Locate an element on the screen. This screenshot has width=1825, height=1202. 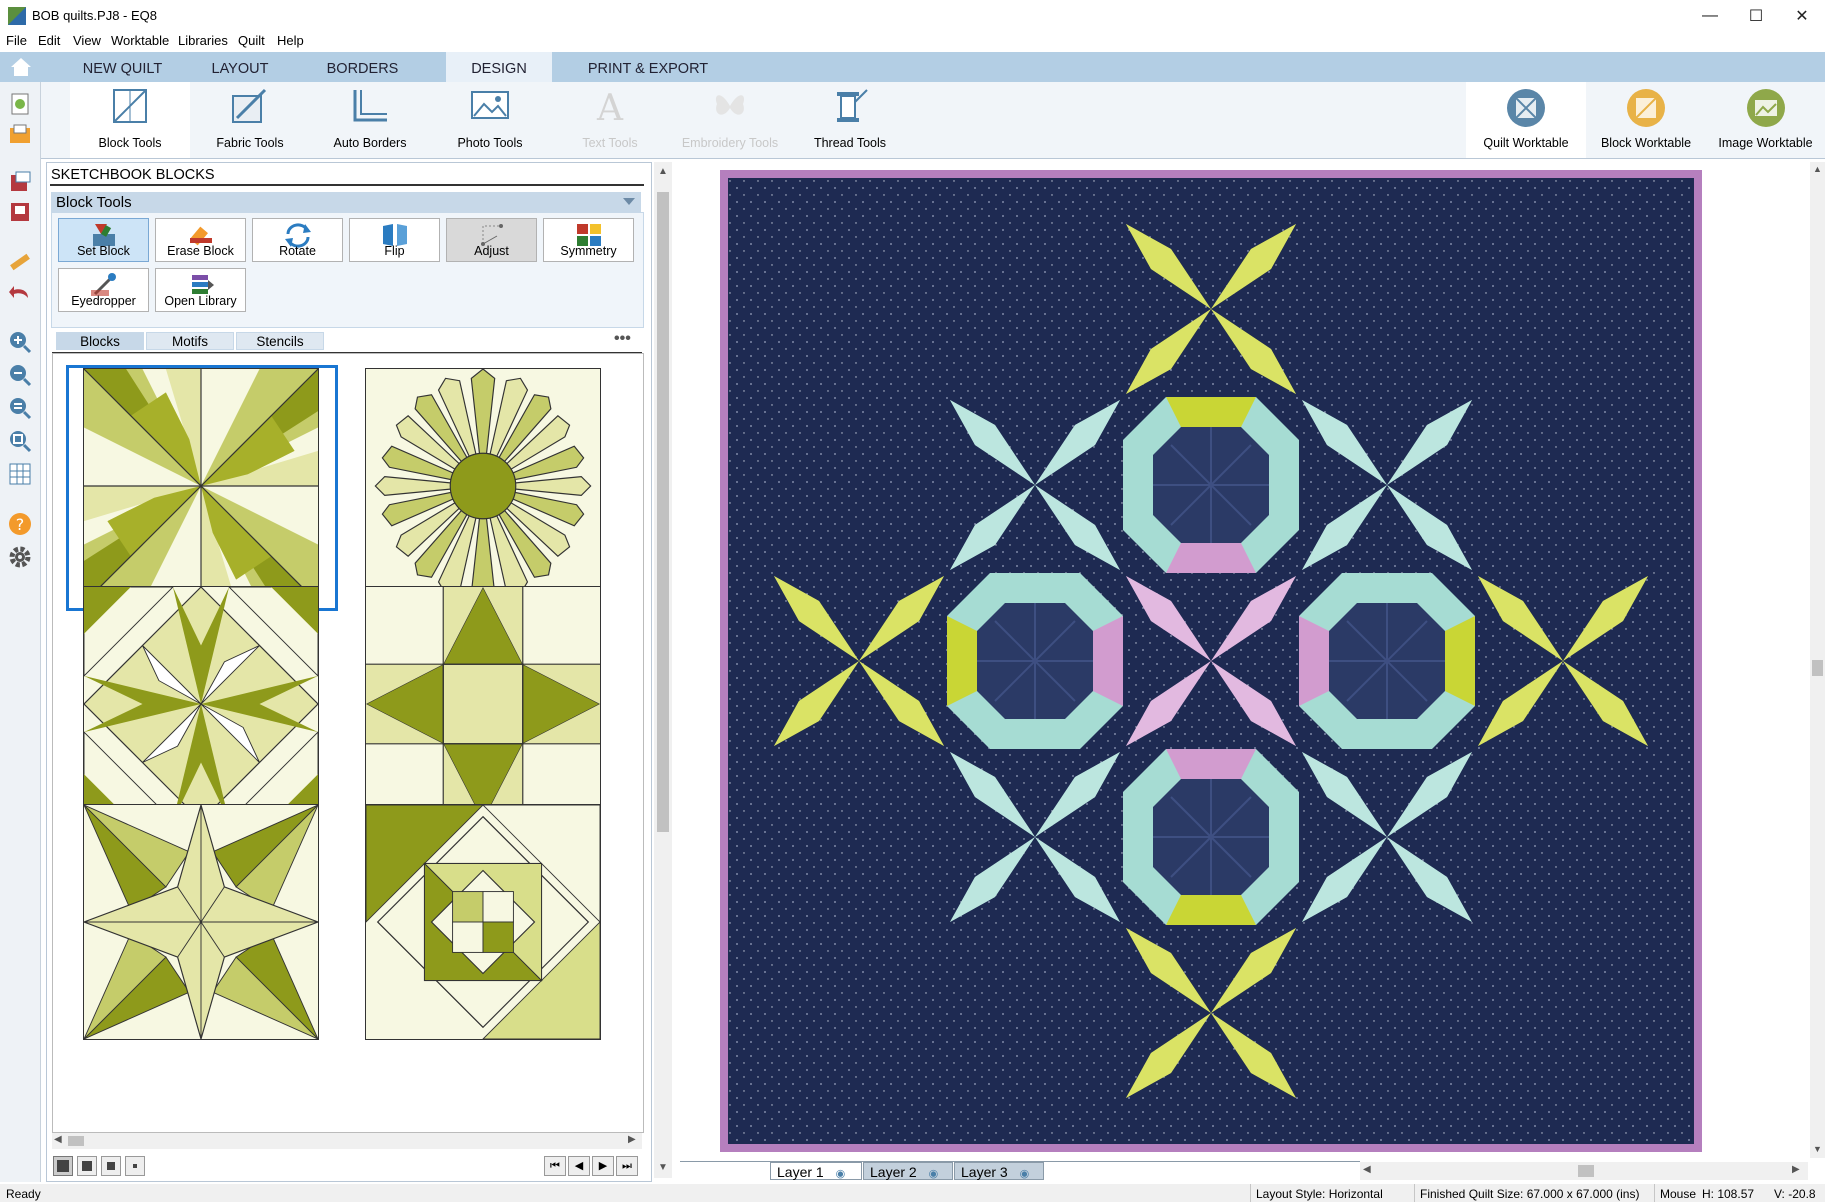
tab-design: DESIGN is located at coordinates (499, 67).